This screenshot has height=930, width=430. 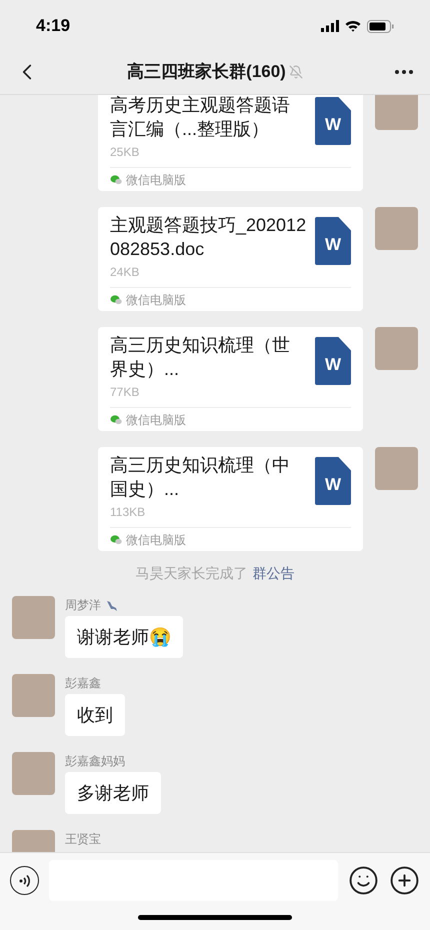 I want to click on message-bubble: 谢谢老师😭, so click(x=124, y=637).